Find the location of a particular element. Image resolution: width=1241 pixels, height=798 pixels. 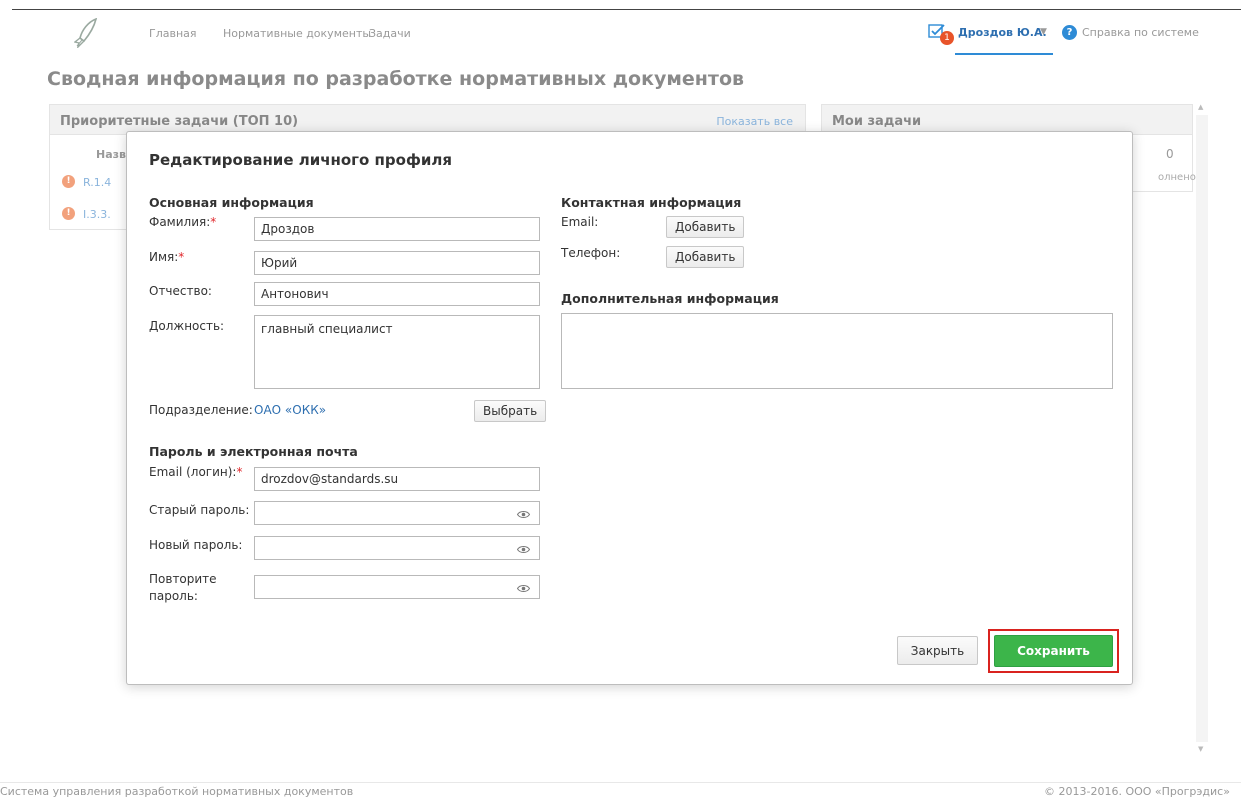

repeat-password-label: Повторите is located at coordinates (183, 579).